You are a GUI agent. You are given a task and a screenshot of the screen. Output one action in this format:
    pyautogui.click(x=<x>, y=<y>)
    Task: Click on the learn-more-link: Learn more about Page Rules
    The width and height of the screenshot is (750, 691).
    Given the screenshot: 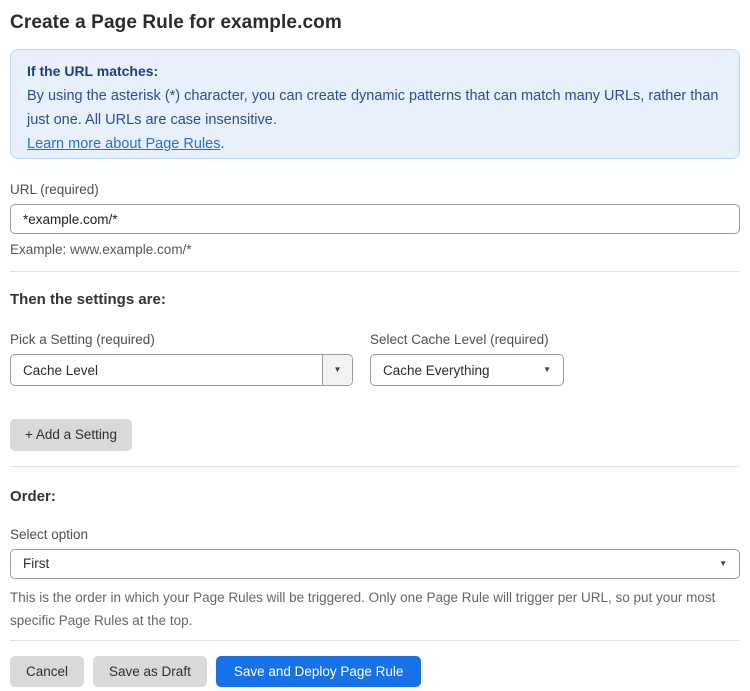 What is the action you would take?
    pyautogui.click(x=123, y=144)
    